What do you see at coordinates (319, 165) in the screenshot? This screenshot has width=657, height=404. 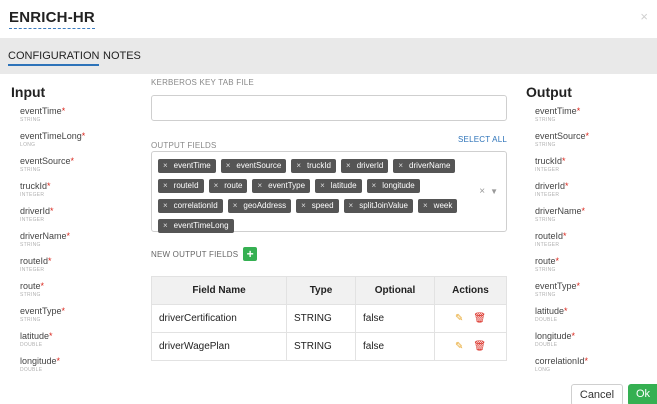 I see `tag-label: truckId` at bounding box center [319, 165].